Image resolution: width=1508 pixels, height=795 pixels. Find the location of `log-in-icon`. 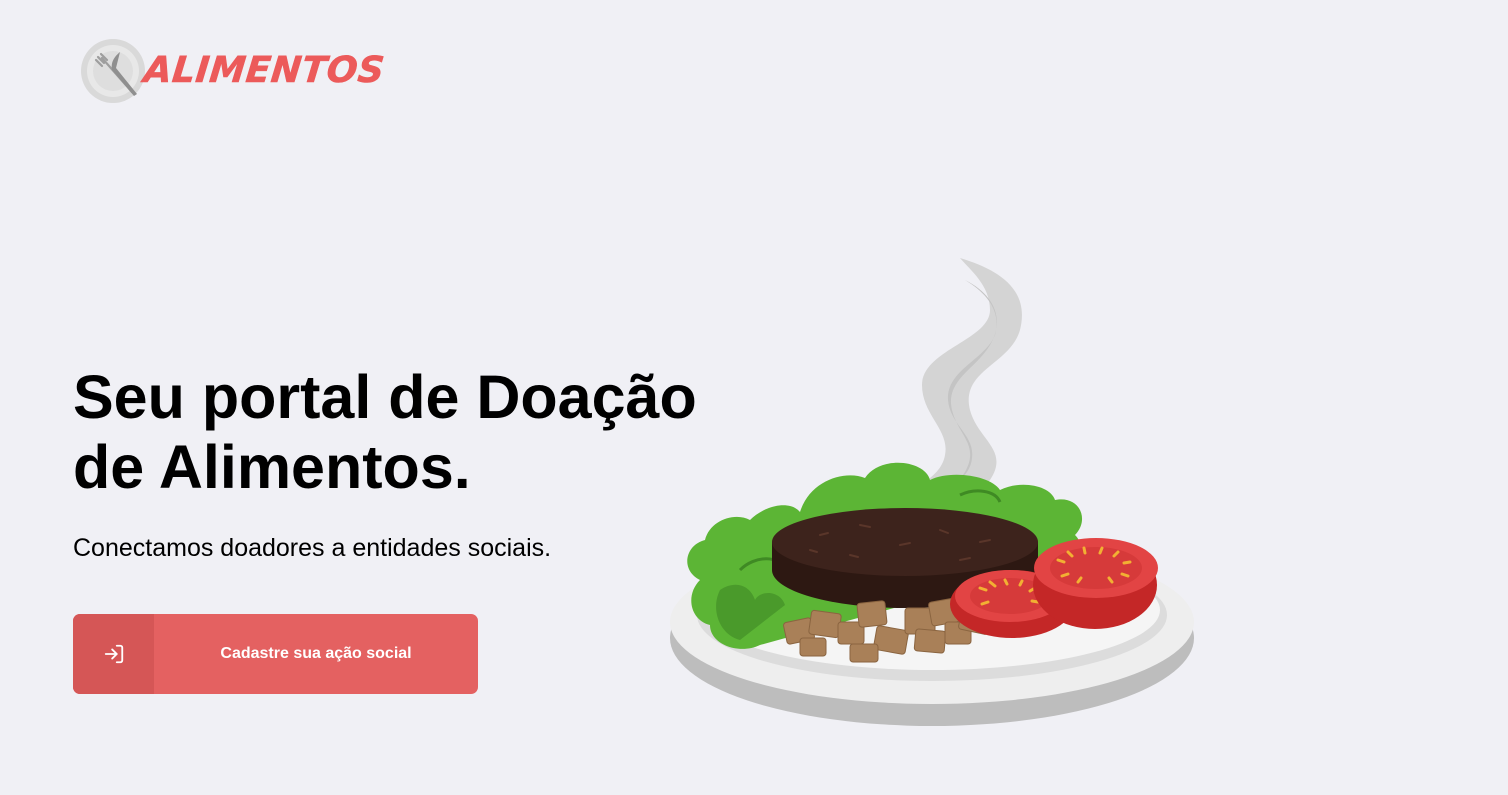

log-in-icon is located at coordinates (113, 654).